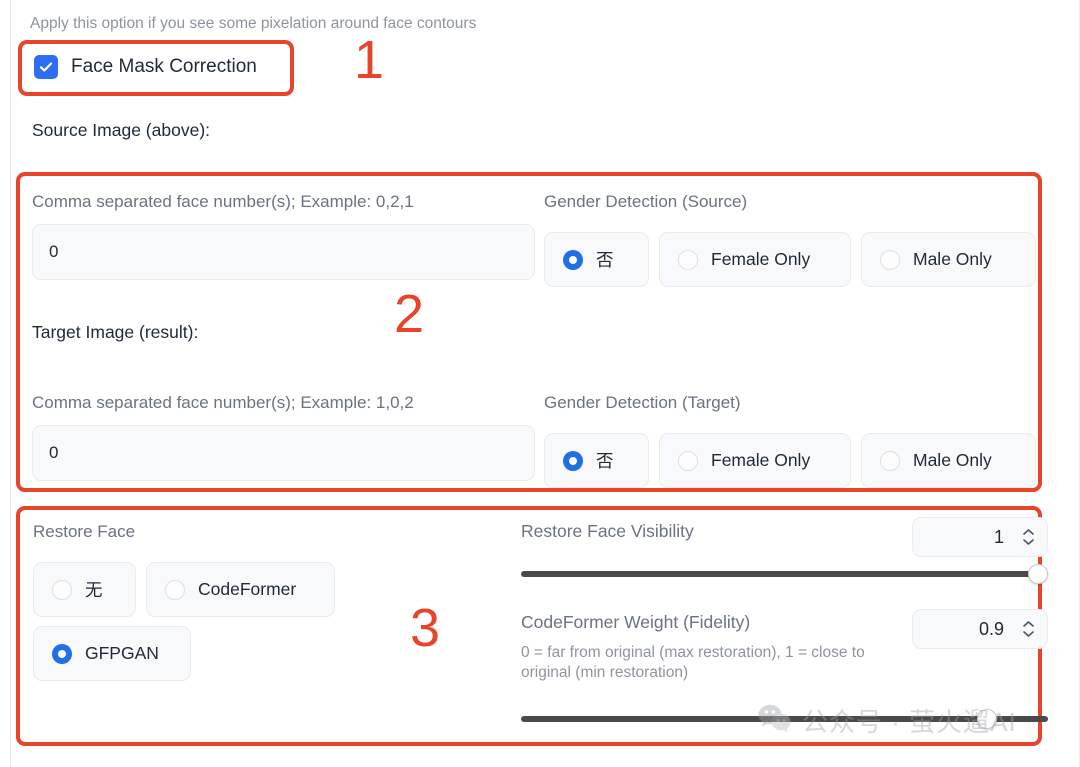 The height and width of the screenshot is (767, 1080). I want to click on restore-face-visibility-label: Restore Face Visibility, so click(607, 531).